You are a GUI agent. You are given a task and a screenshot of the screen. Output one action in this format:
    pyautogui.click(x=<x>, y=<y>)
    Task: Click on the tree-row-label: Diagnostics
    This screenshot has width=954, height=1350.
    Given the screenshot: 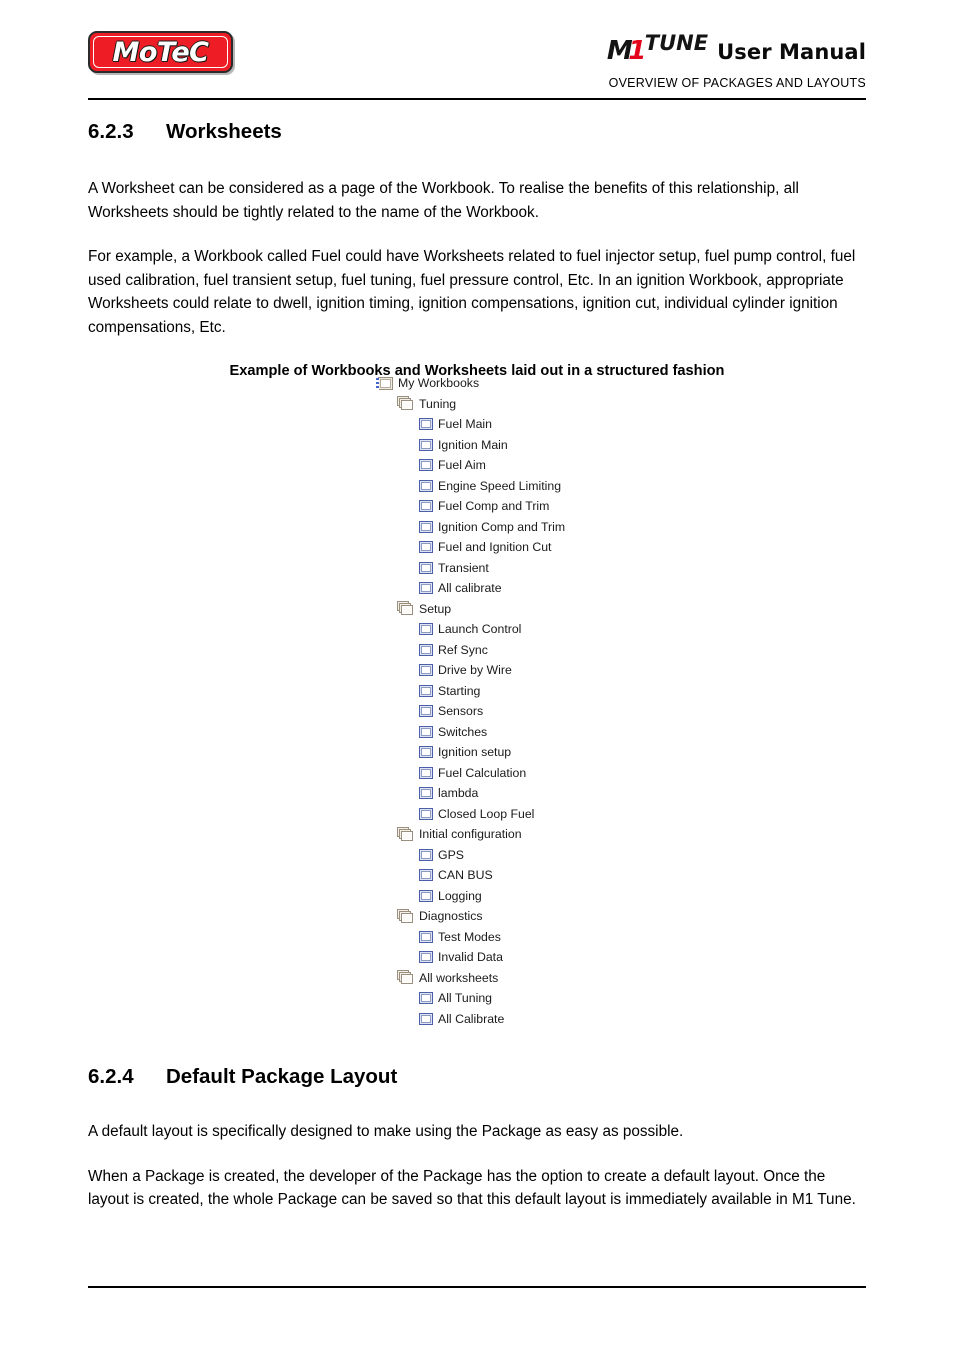 What is the action you would take?
    pyautogui.click(x=451, y=916)
    